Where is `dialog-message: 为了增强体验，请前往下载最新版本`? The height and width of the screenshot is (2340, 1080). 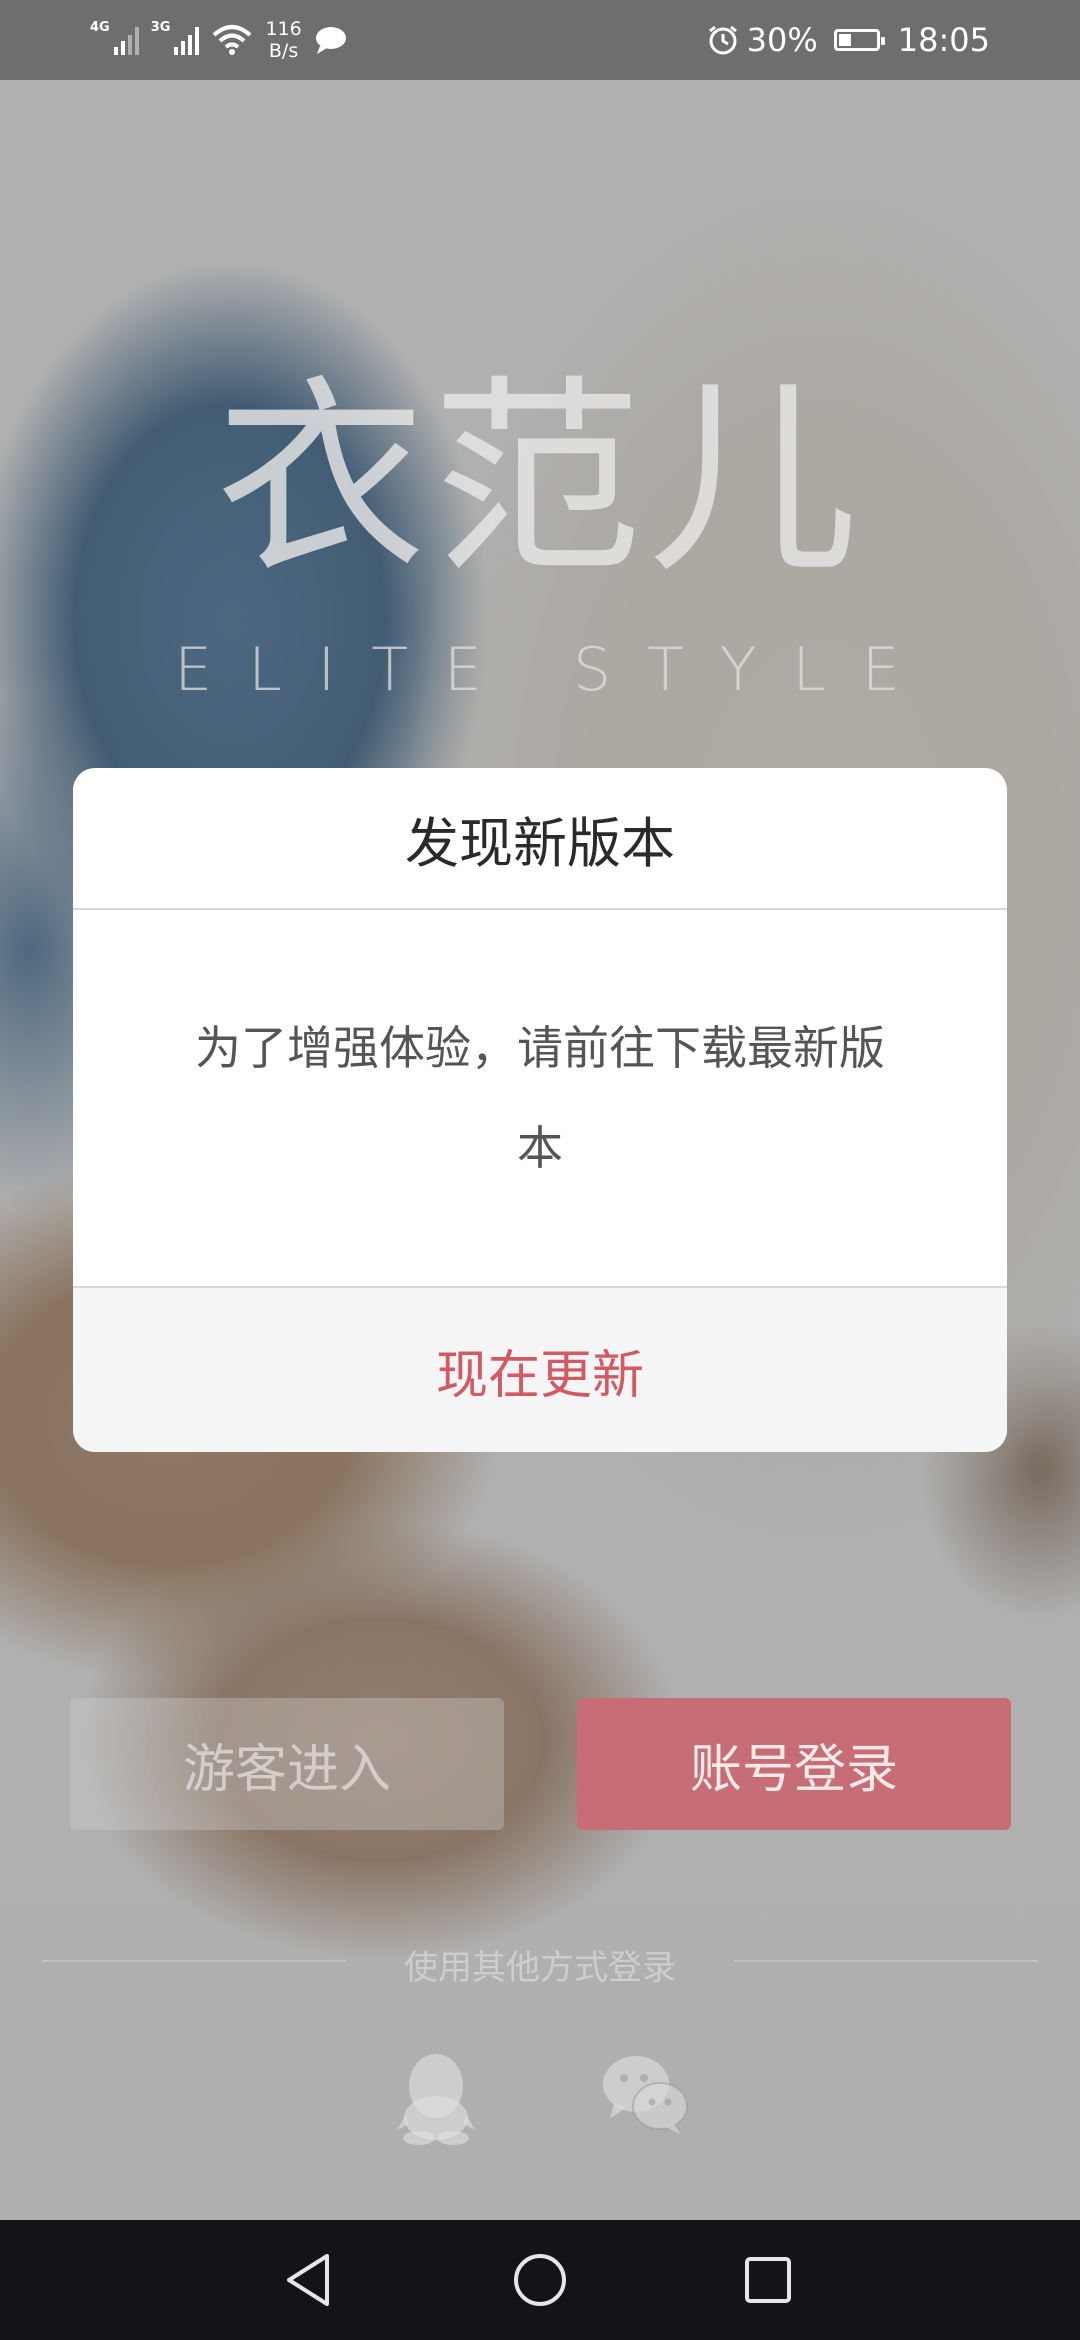 dialog-message: 为了增强体验，请前往下载最新版本 is located at coordinates (540, 1098).